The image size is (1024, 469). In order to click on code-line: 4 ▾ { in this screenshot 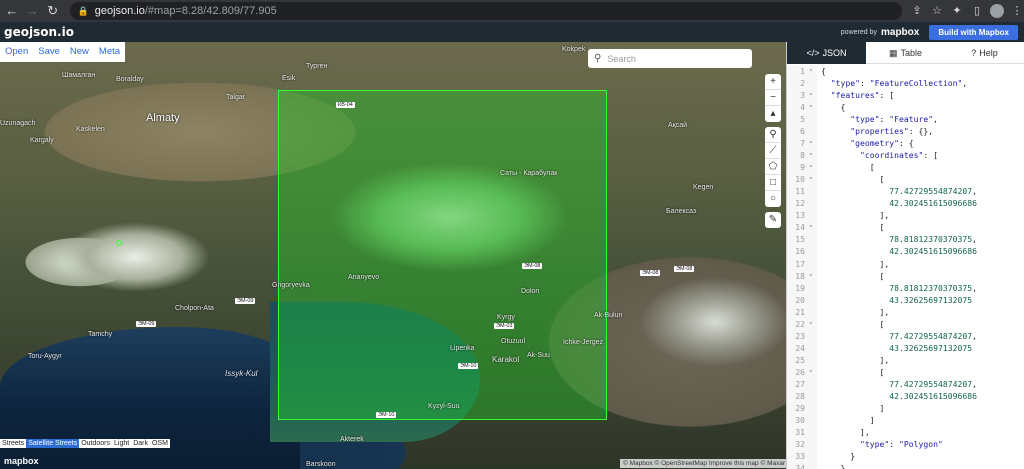, I will do `click(905, 107)`.